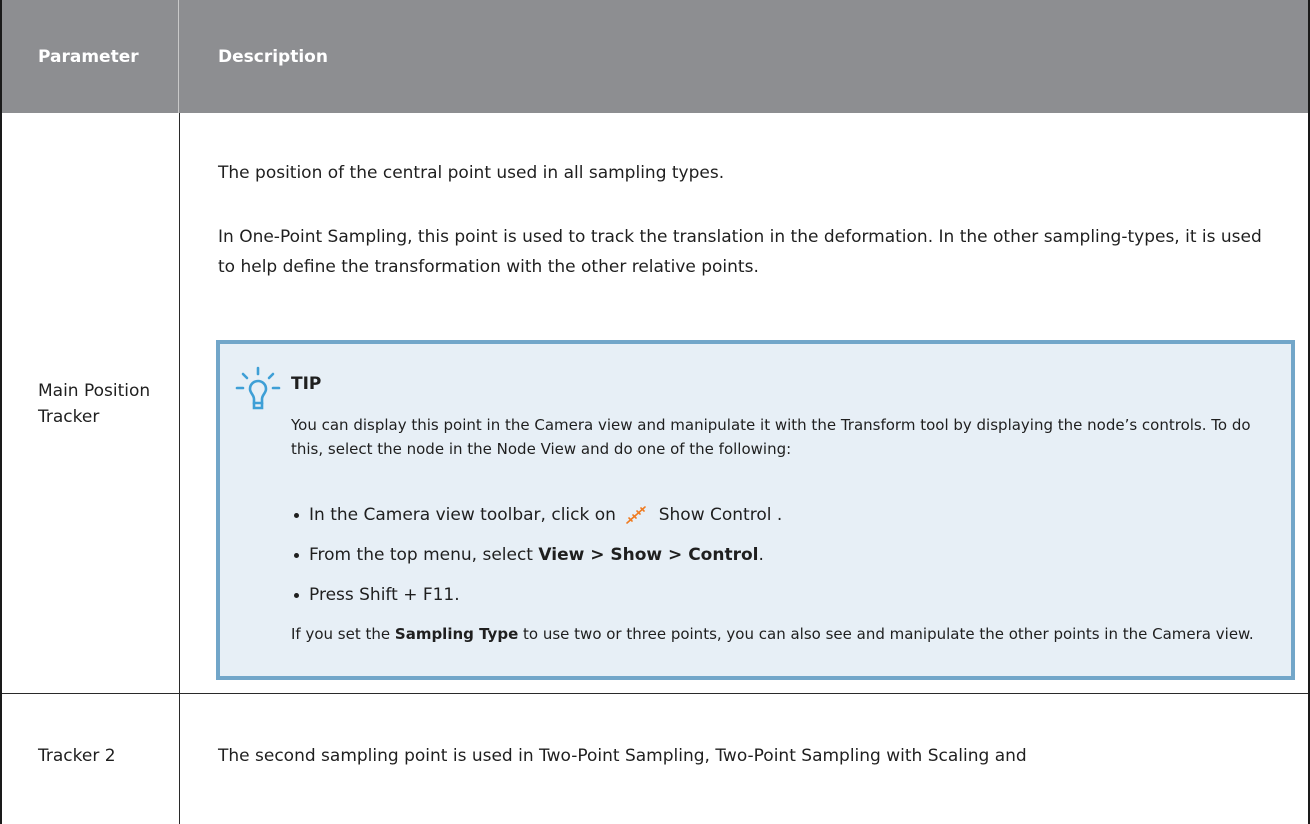  I want to click on table-header: Parameter Description, so click(655, 56).